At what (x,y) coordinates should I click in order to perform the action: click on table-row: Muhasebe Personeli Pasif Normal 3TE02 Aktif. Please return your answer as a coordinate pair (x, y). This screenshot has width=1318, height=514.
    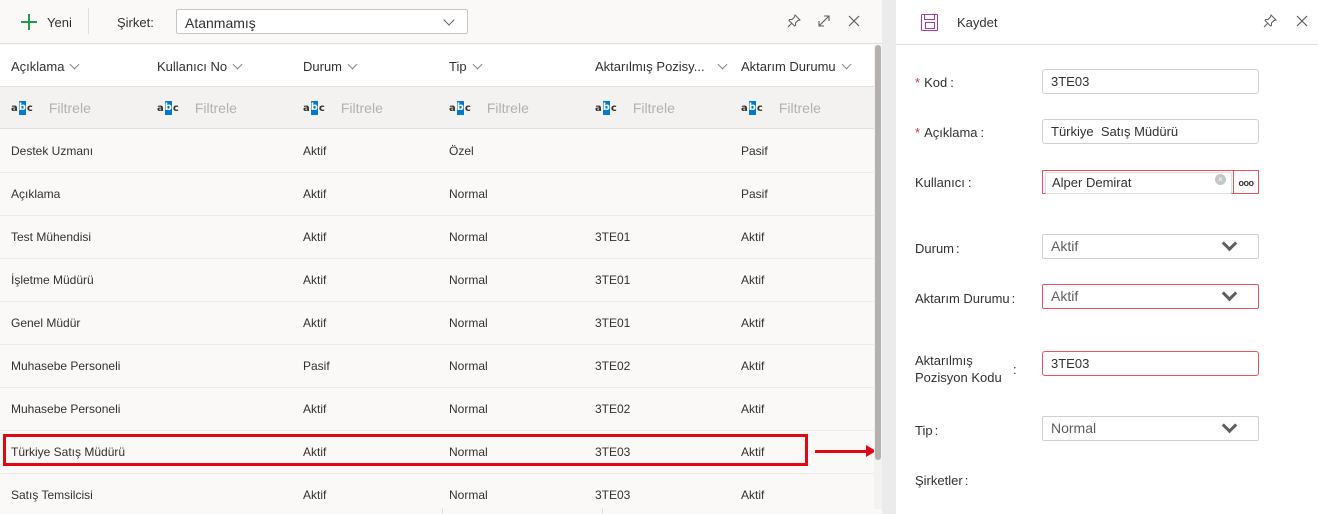
    Looking at the image, I should click on (437, 366).